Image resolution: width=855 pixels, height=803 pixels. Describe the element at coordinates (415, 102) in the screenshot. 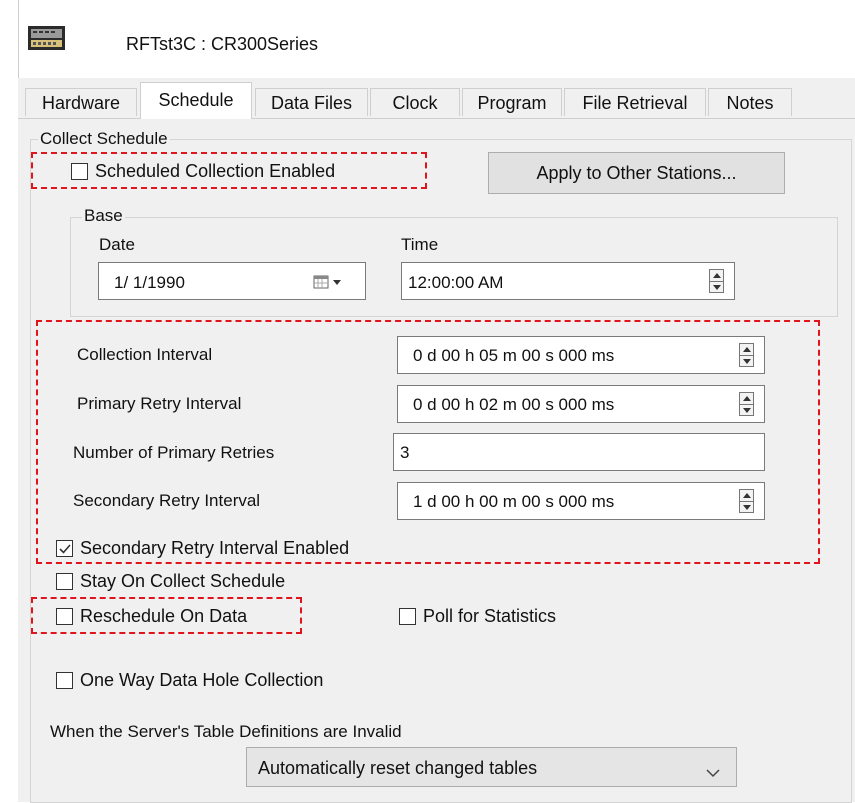

I see `tab-clock: Clock` at that location.